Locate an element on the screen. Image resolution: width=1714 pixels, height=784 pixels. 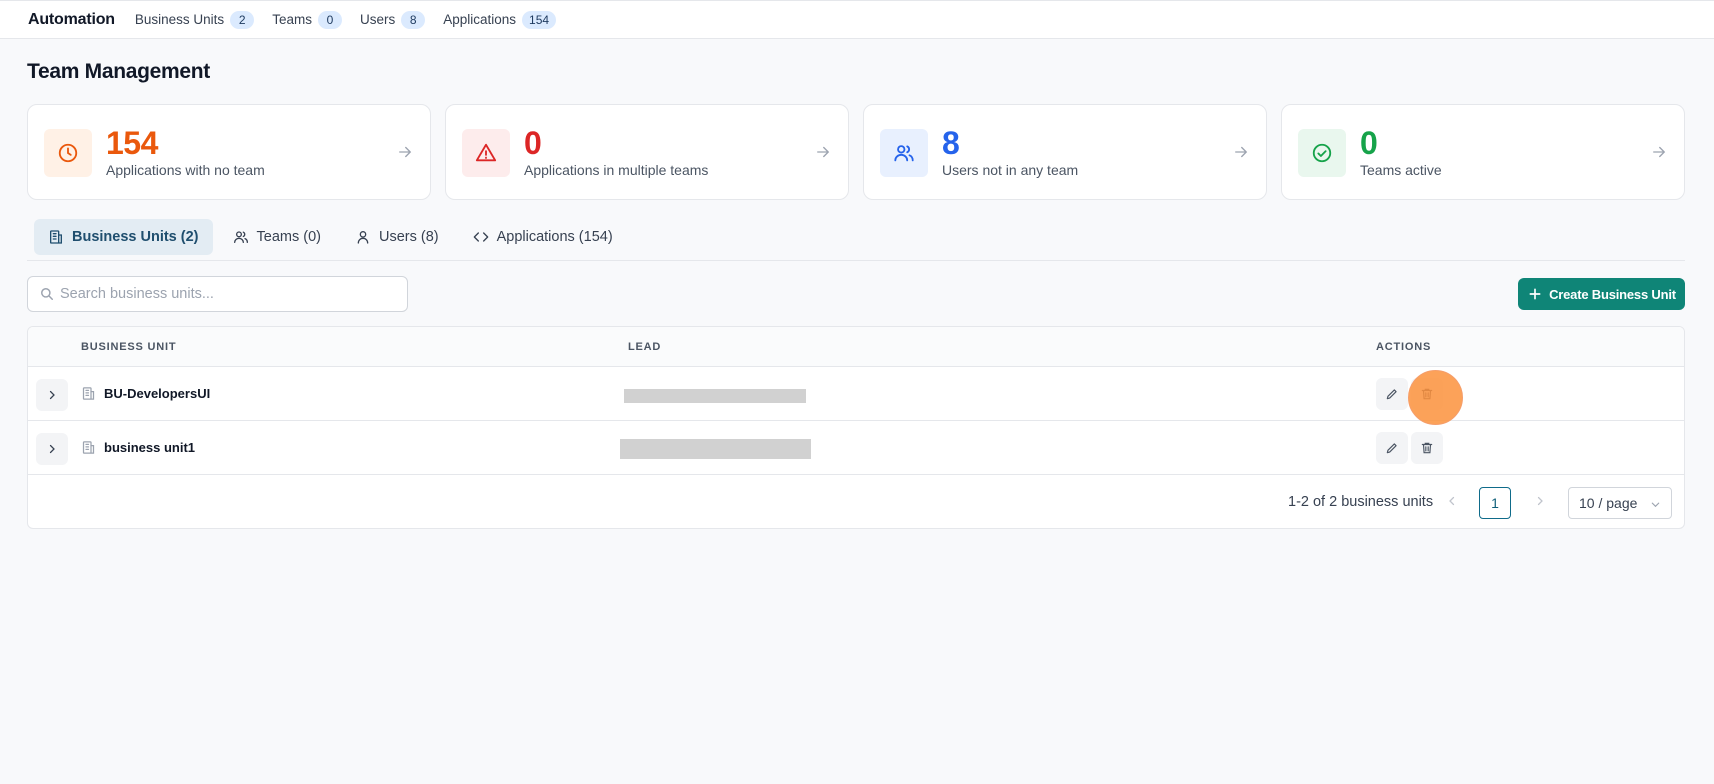
column-header-lead: LEAD is located at coordinates (645, 347).